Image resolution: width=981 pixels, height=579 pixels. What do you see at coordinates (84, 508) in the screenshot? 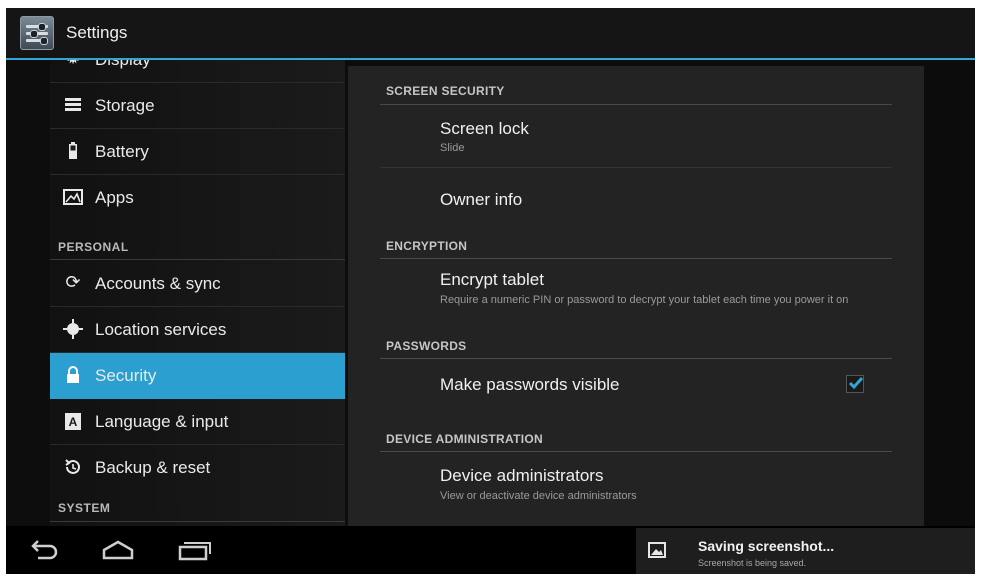
I see `section-header-system: SYSTEM` at bounding box center [84, 508].